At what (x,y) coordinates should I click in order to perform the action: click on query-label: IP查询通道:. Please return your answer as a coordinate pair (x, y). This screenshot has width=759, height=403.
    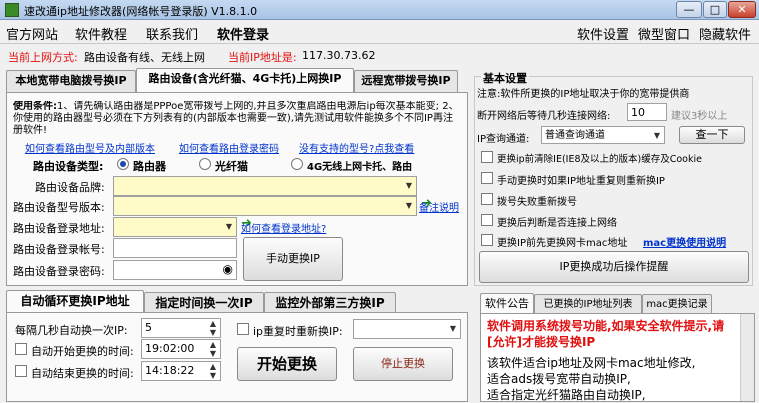
    Looking at the image, I should click on (503, 139).